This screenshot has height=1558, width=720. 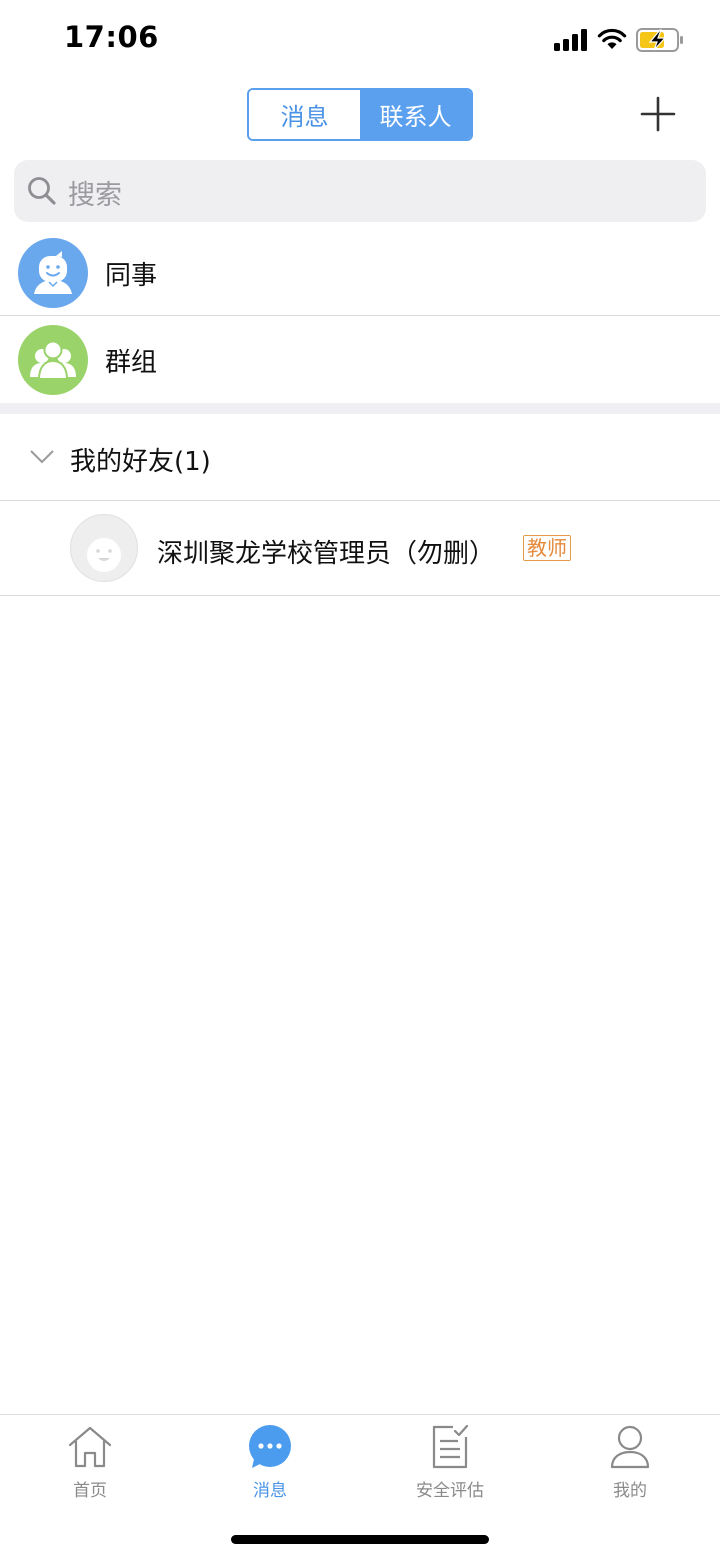 What do you see at coordinates (42, 457) in the screenshot?
I see `chevron-down-icon` at bounding box center [42, 457].